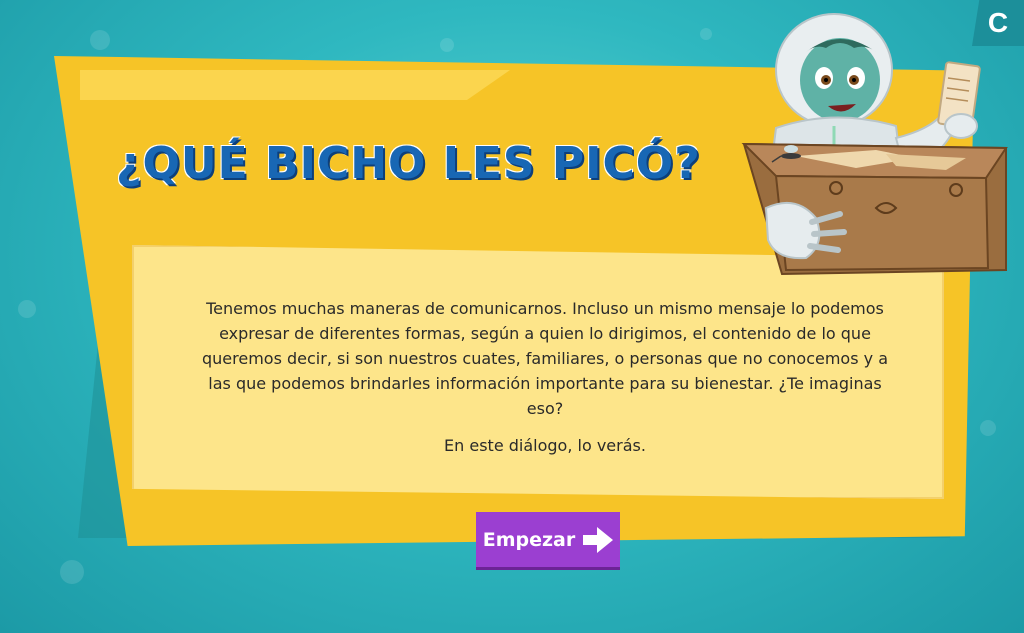  I want to click on start-button: Empezar, so click(548, 539).